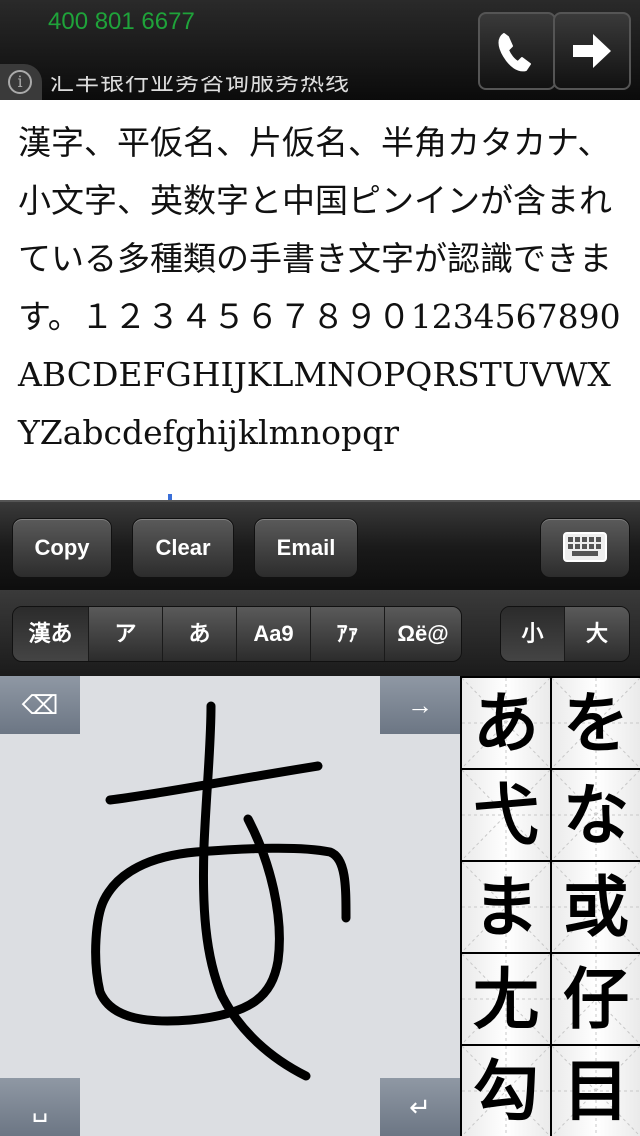 The width and height of the screenshot is (640, 1136). I want to click on space-icon: ␣, so click(40, 1107).